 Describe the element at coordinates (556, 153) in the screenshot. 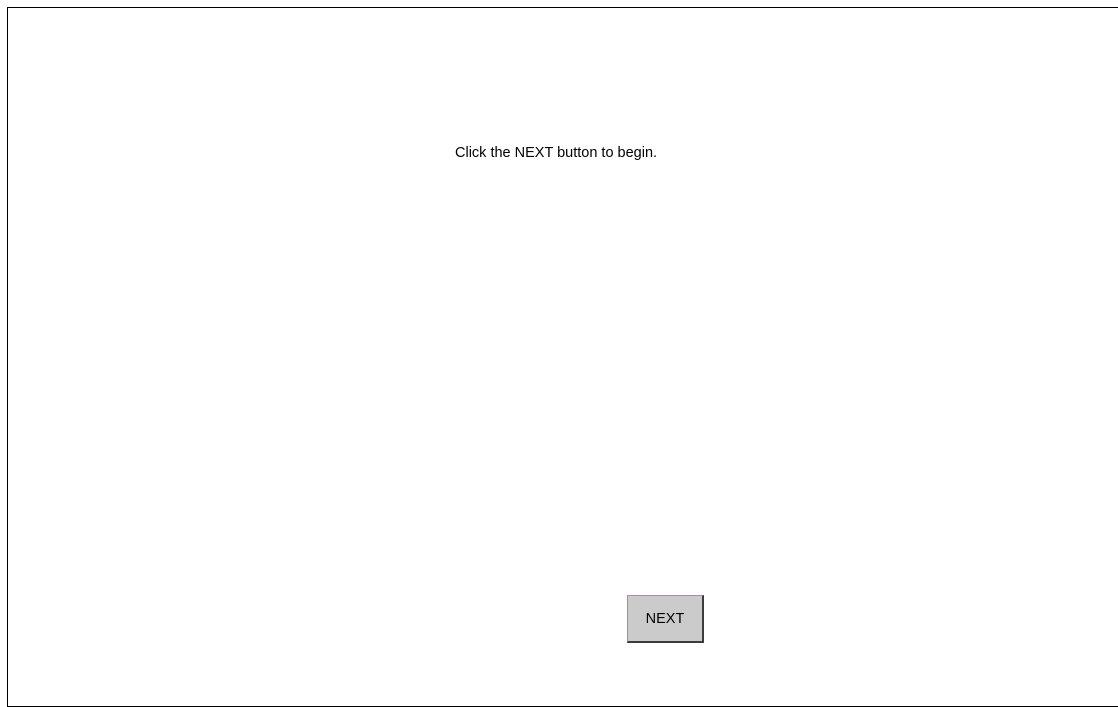

I see `instruction-text: Click the NEXT button to begin.` at that location.